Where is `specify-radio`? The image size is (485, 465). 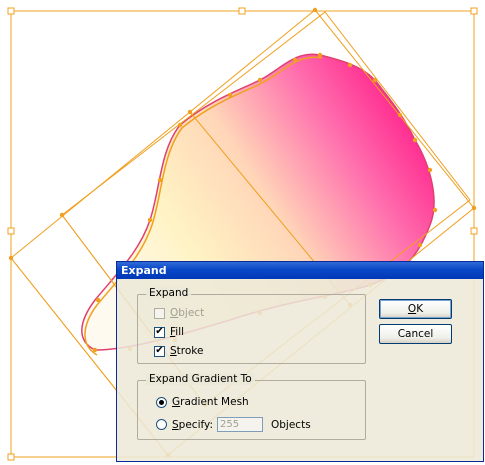 specify-radio is located at coordinates (161, 424).